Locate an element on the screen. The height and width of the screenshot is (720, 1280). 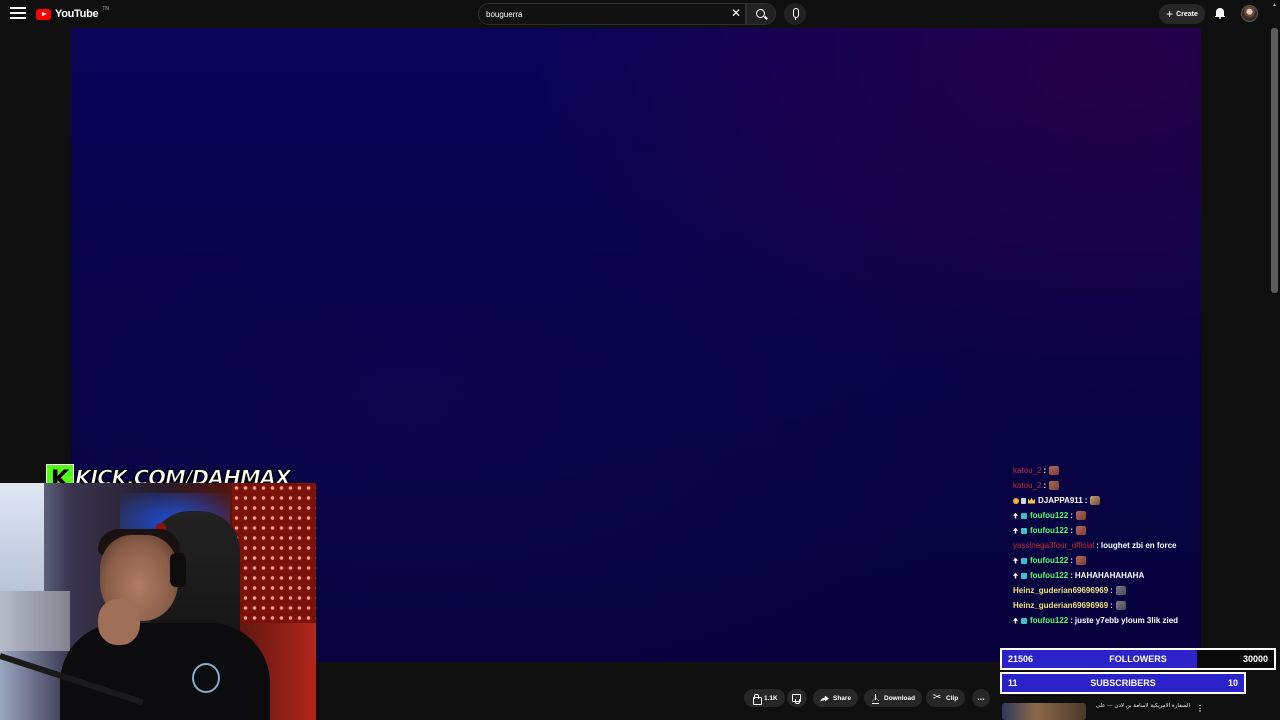
followers-target: 30000 is located at coordinates (1255, 659).